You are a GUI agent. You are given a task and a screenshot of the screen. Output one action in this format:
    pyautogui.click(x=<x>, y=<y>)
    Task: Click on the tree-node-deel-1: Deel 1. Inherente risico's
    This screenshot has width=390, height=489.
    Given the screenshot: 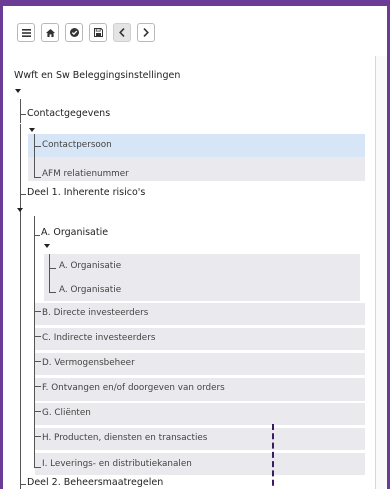 What is the action you would take?
    pyautogui.click(x=86, y=192)
    